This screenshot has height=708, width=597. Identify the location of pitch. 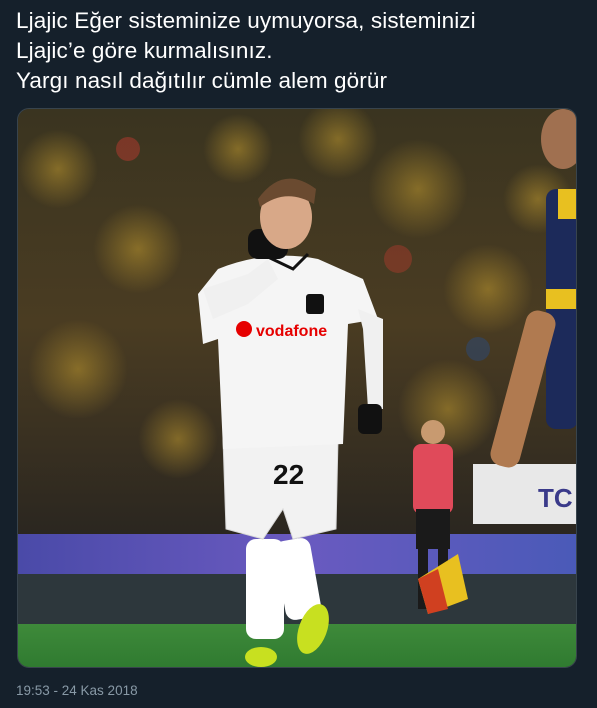
(297, 645).